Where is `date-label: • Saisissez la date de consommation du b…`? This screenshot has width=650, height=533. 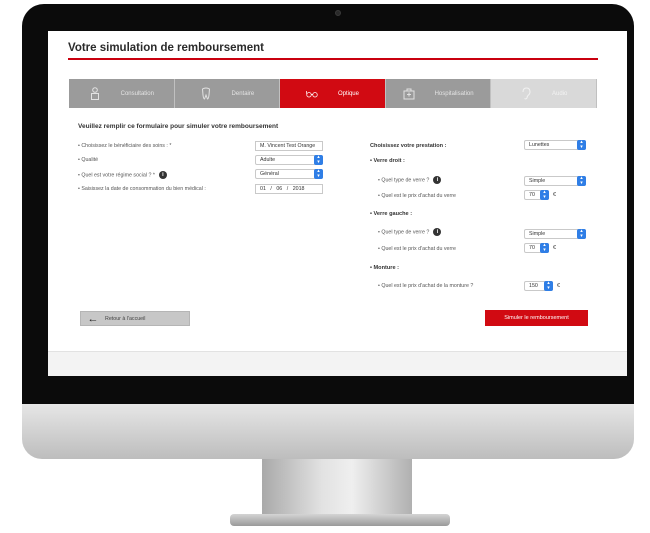
date-label: • Saisissez la date de consommation du b… is located at coordinates (142, 189).